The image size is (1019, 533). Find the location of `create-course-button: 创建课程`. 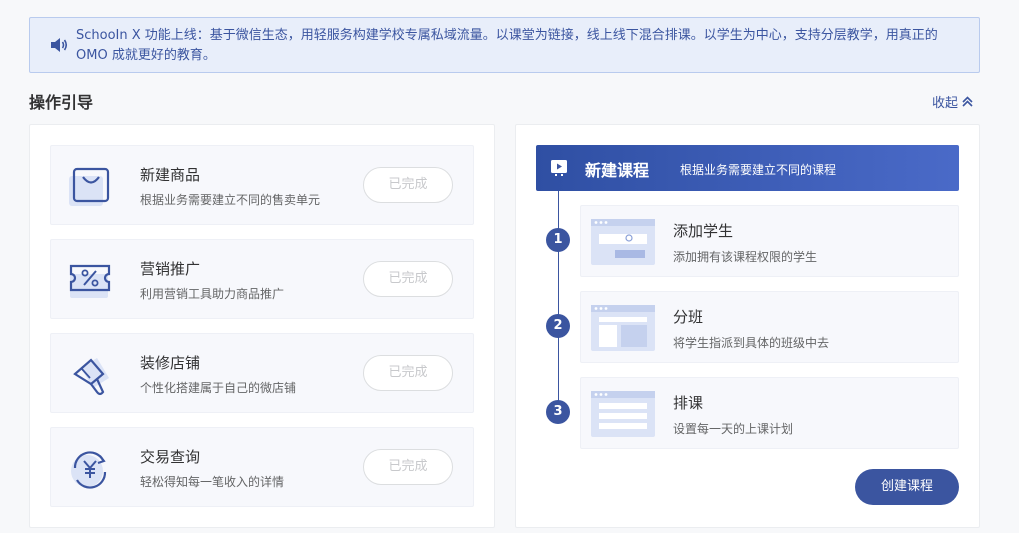

create-course-button: 创建课程 is located at coordinates (907, 487).